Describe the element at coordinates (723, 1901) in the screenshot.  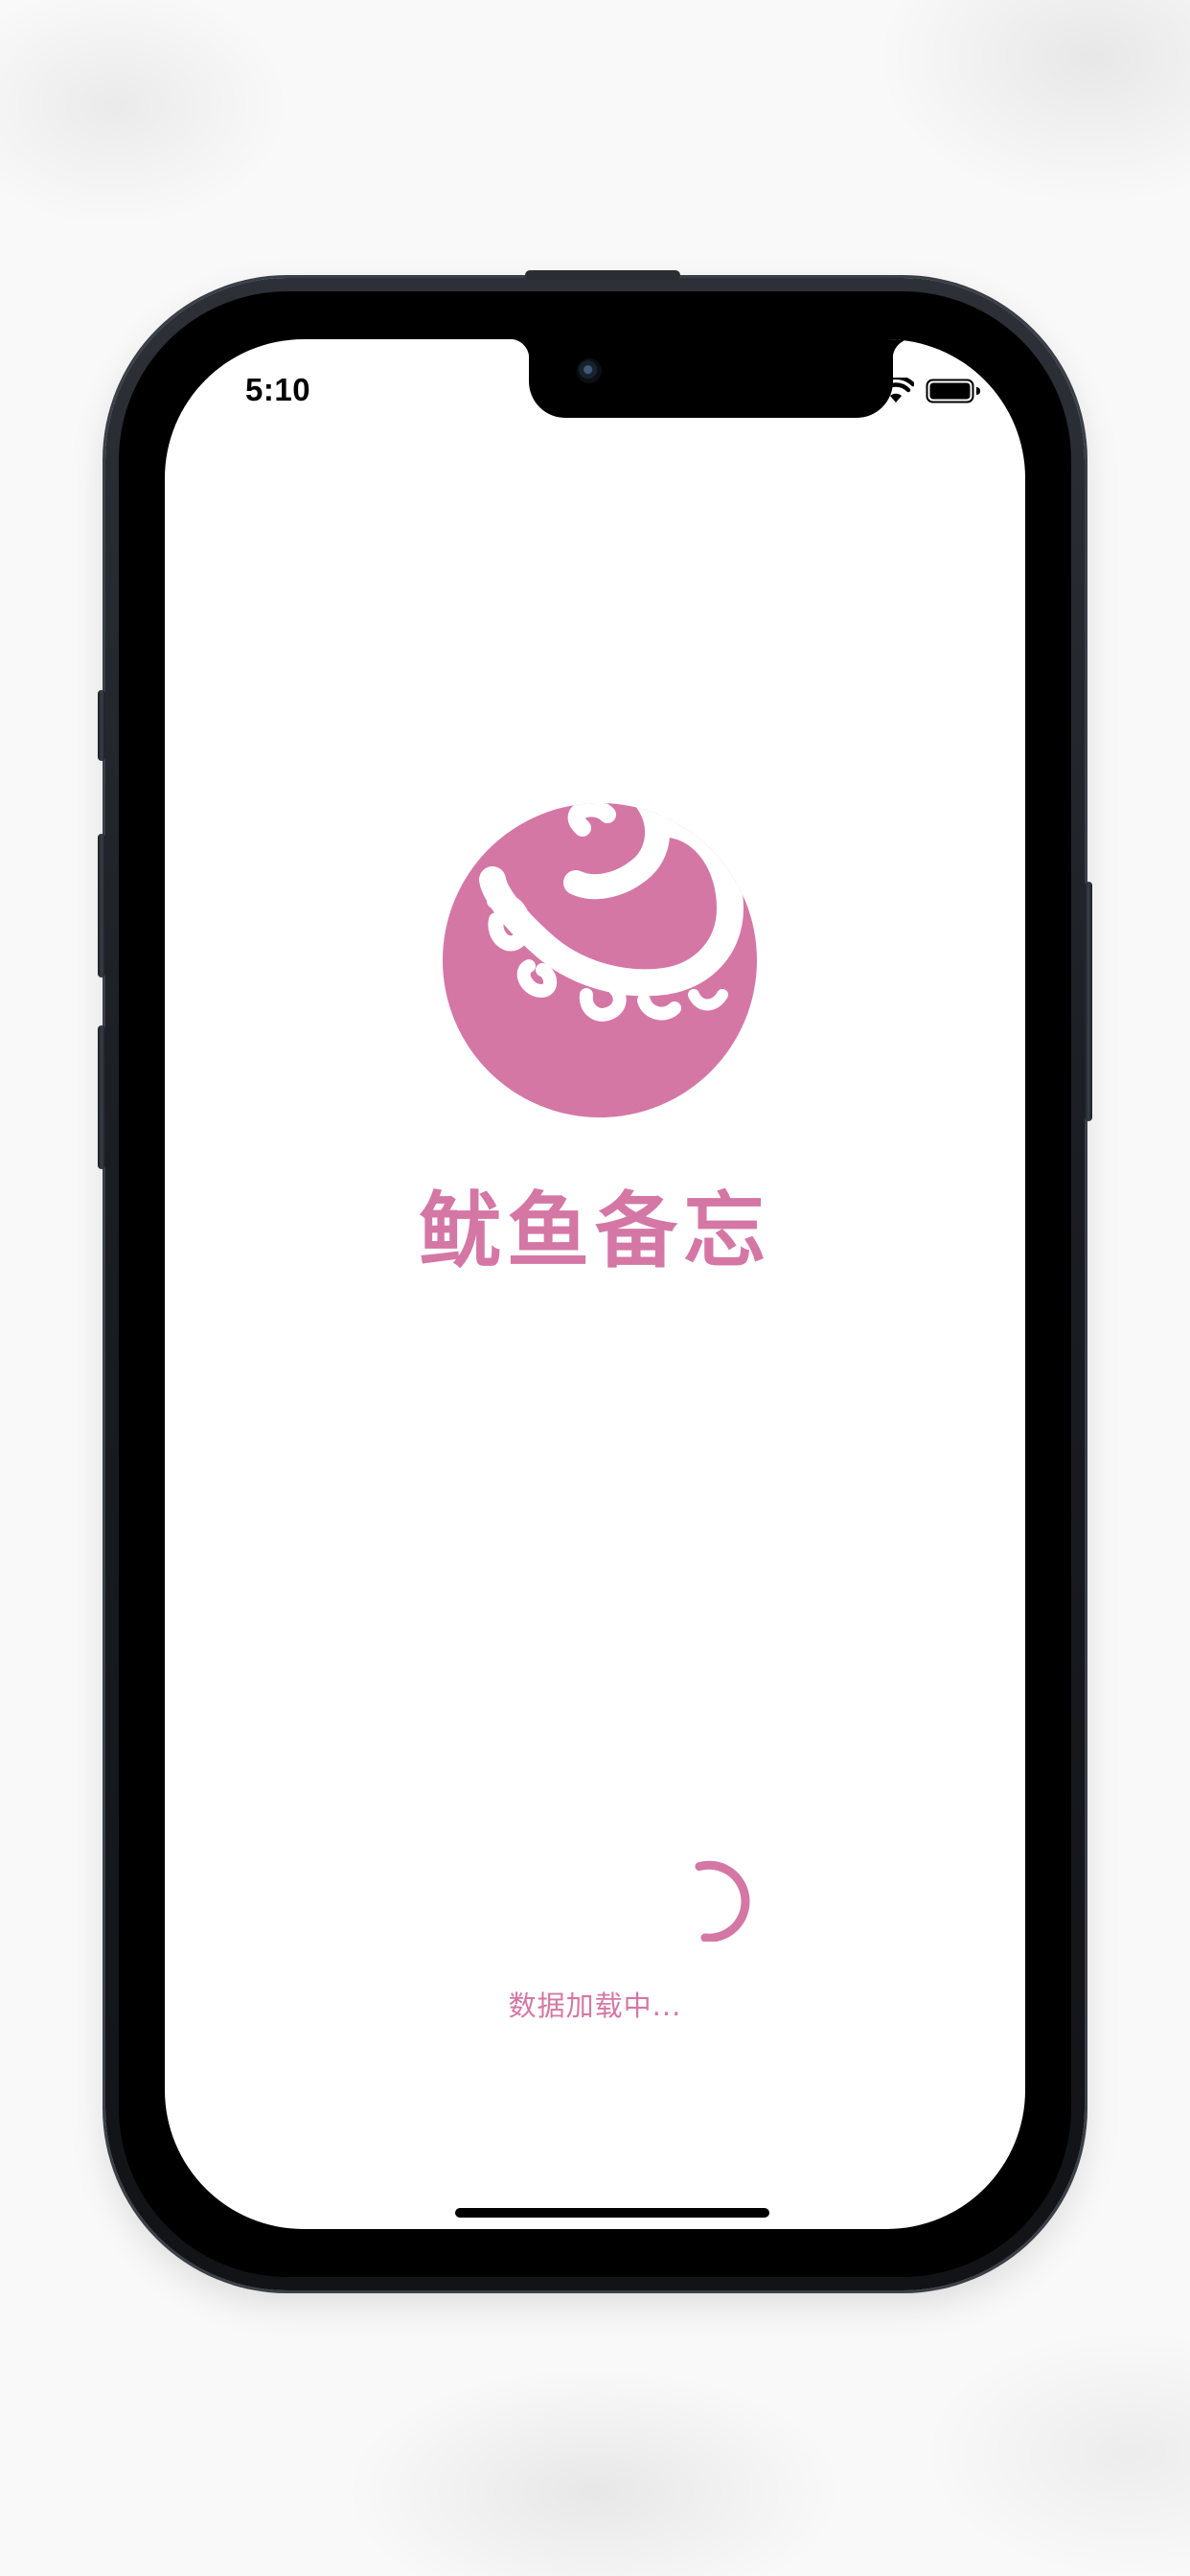
I see `loading-spinner-icon` at that location.